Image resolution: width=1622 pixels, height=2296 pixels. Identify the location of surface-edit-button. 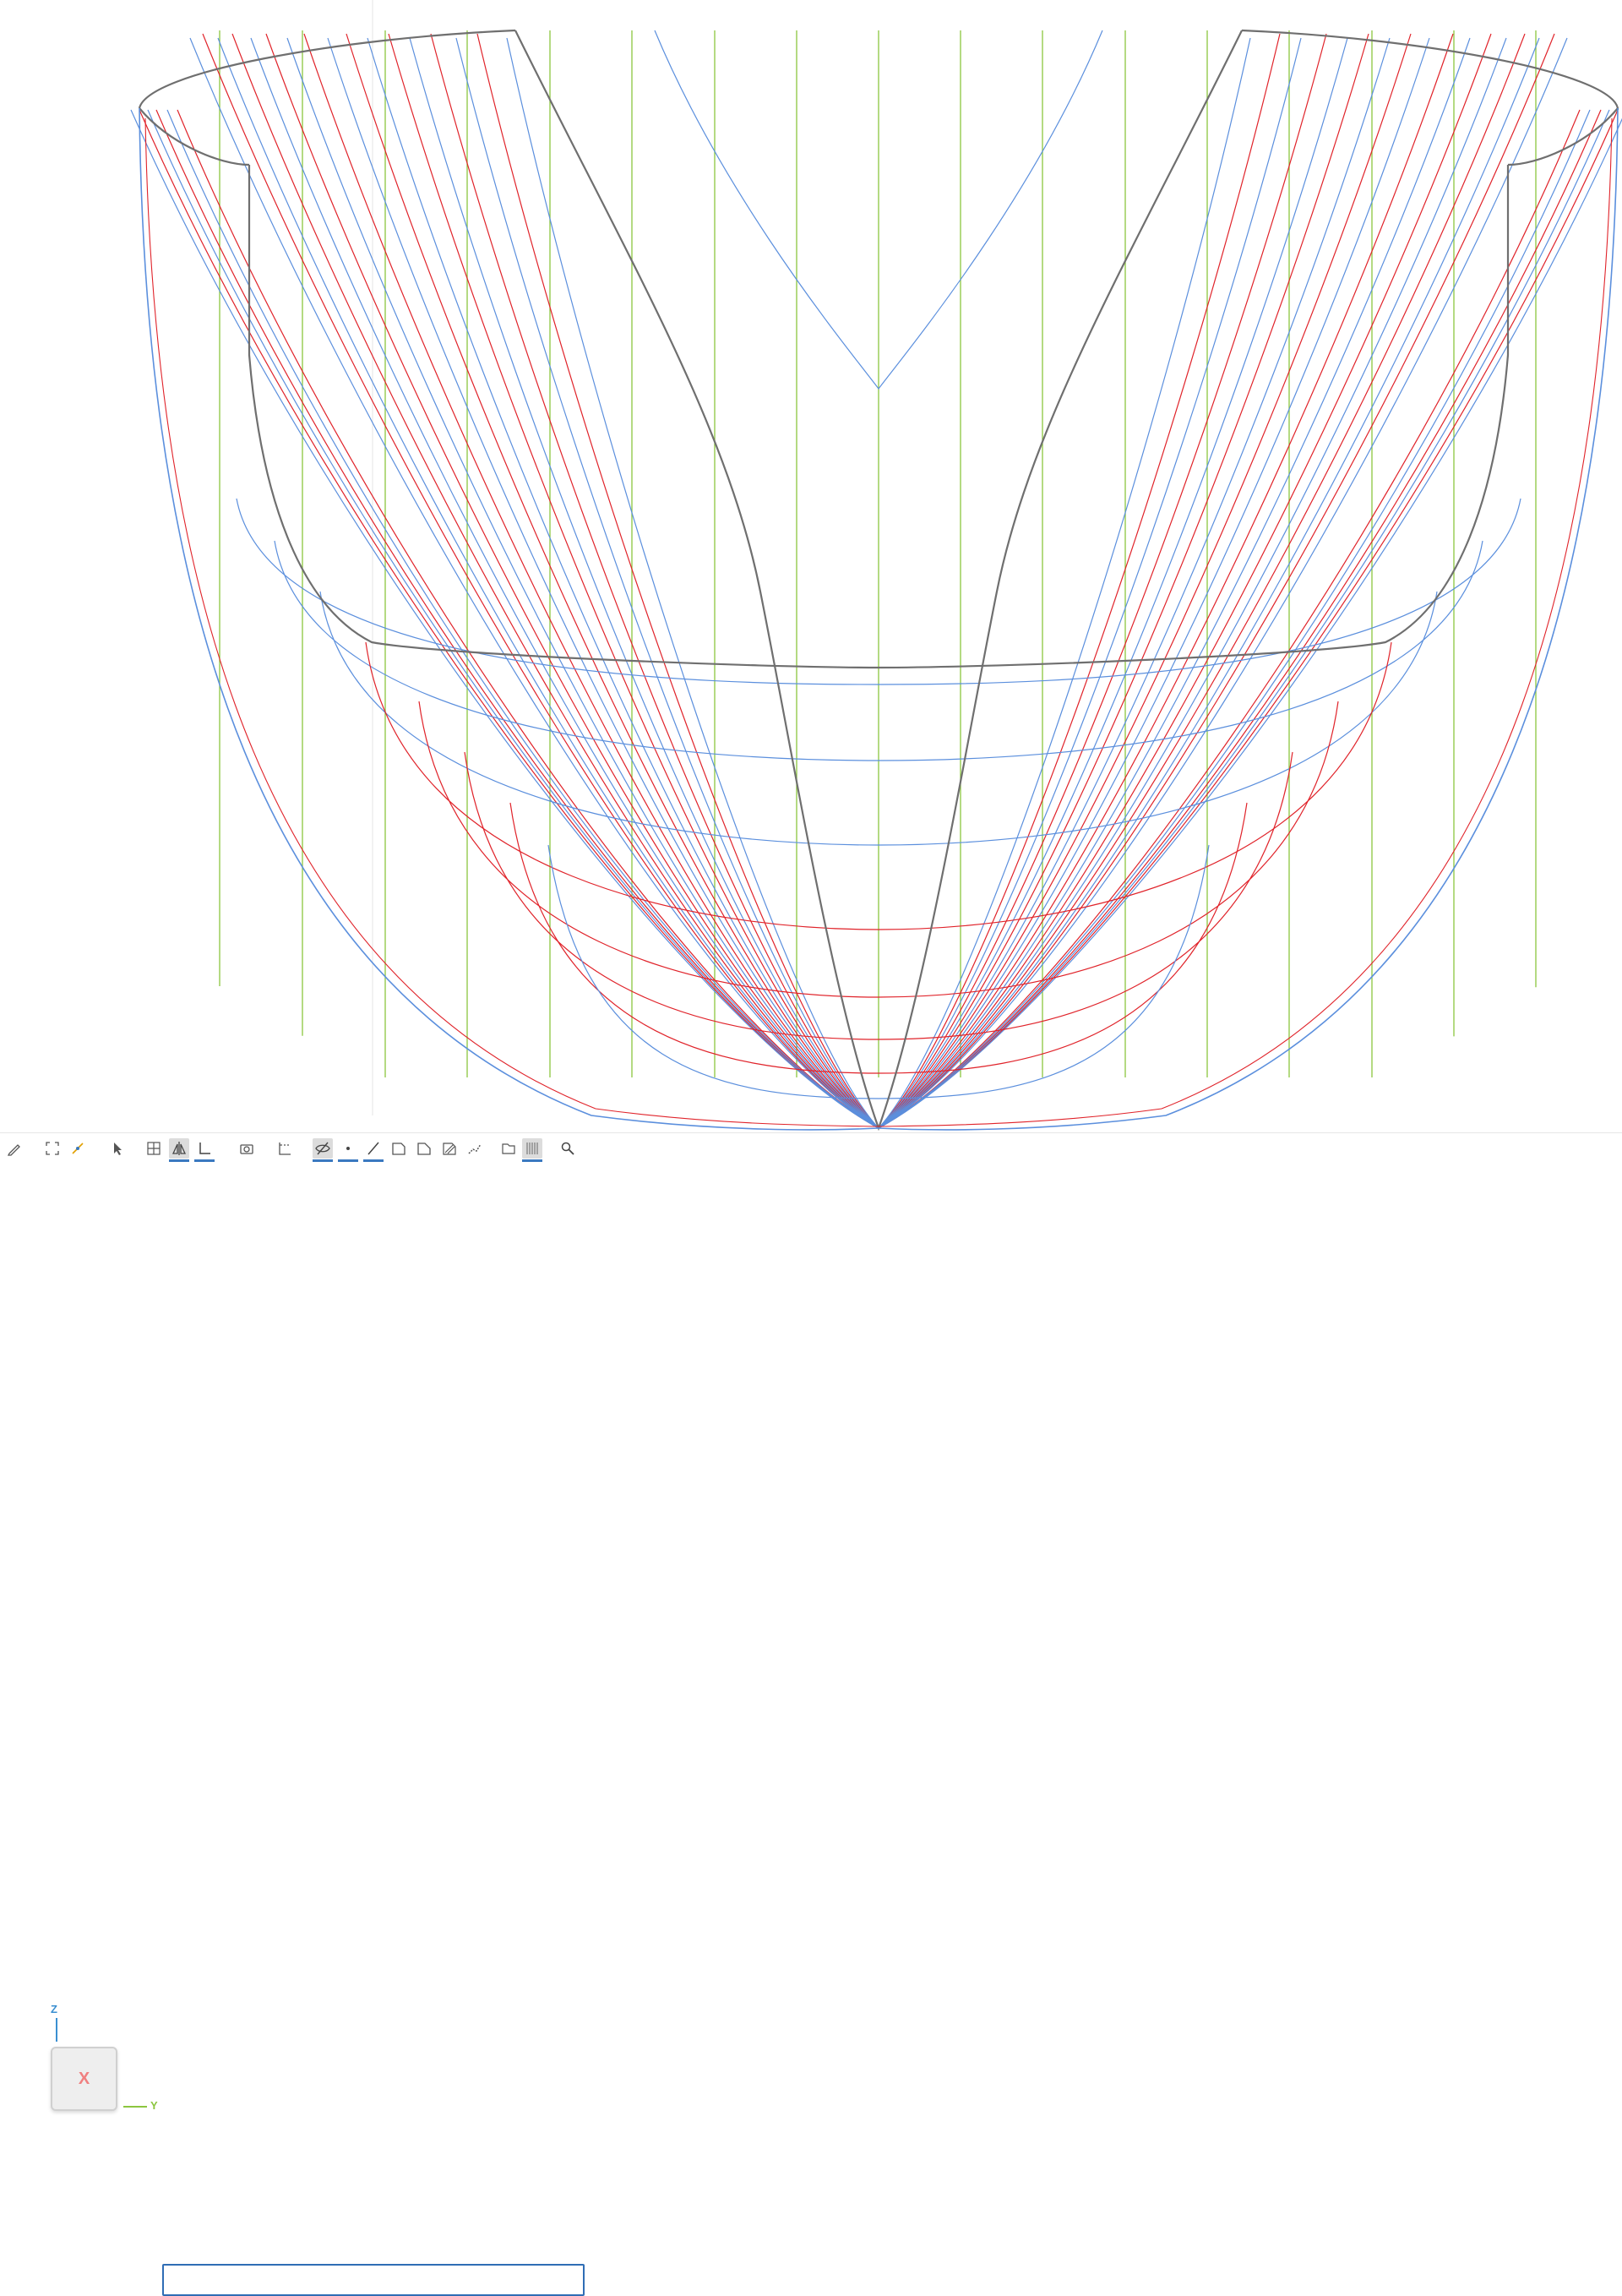
(424, 1148).